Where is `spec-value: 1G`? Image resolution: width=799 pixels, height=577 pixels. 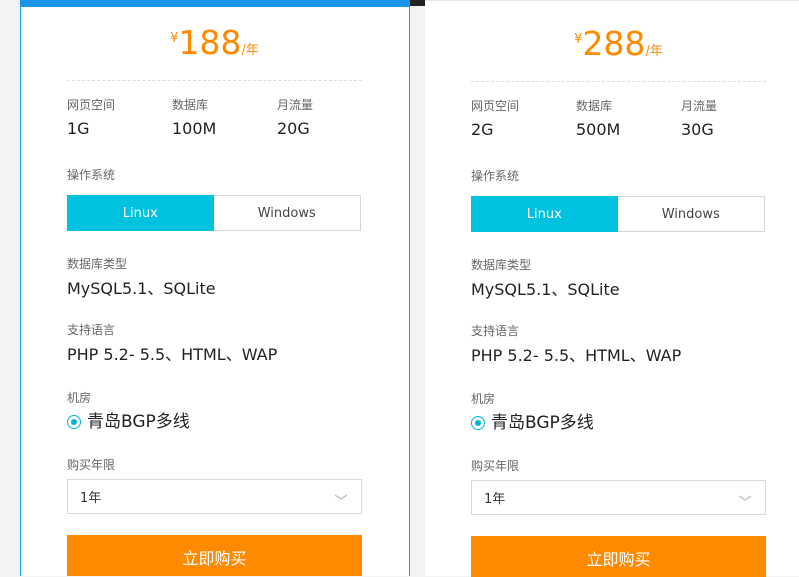
spec-value: 1G is located at coordinates (78, 128).